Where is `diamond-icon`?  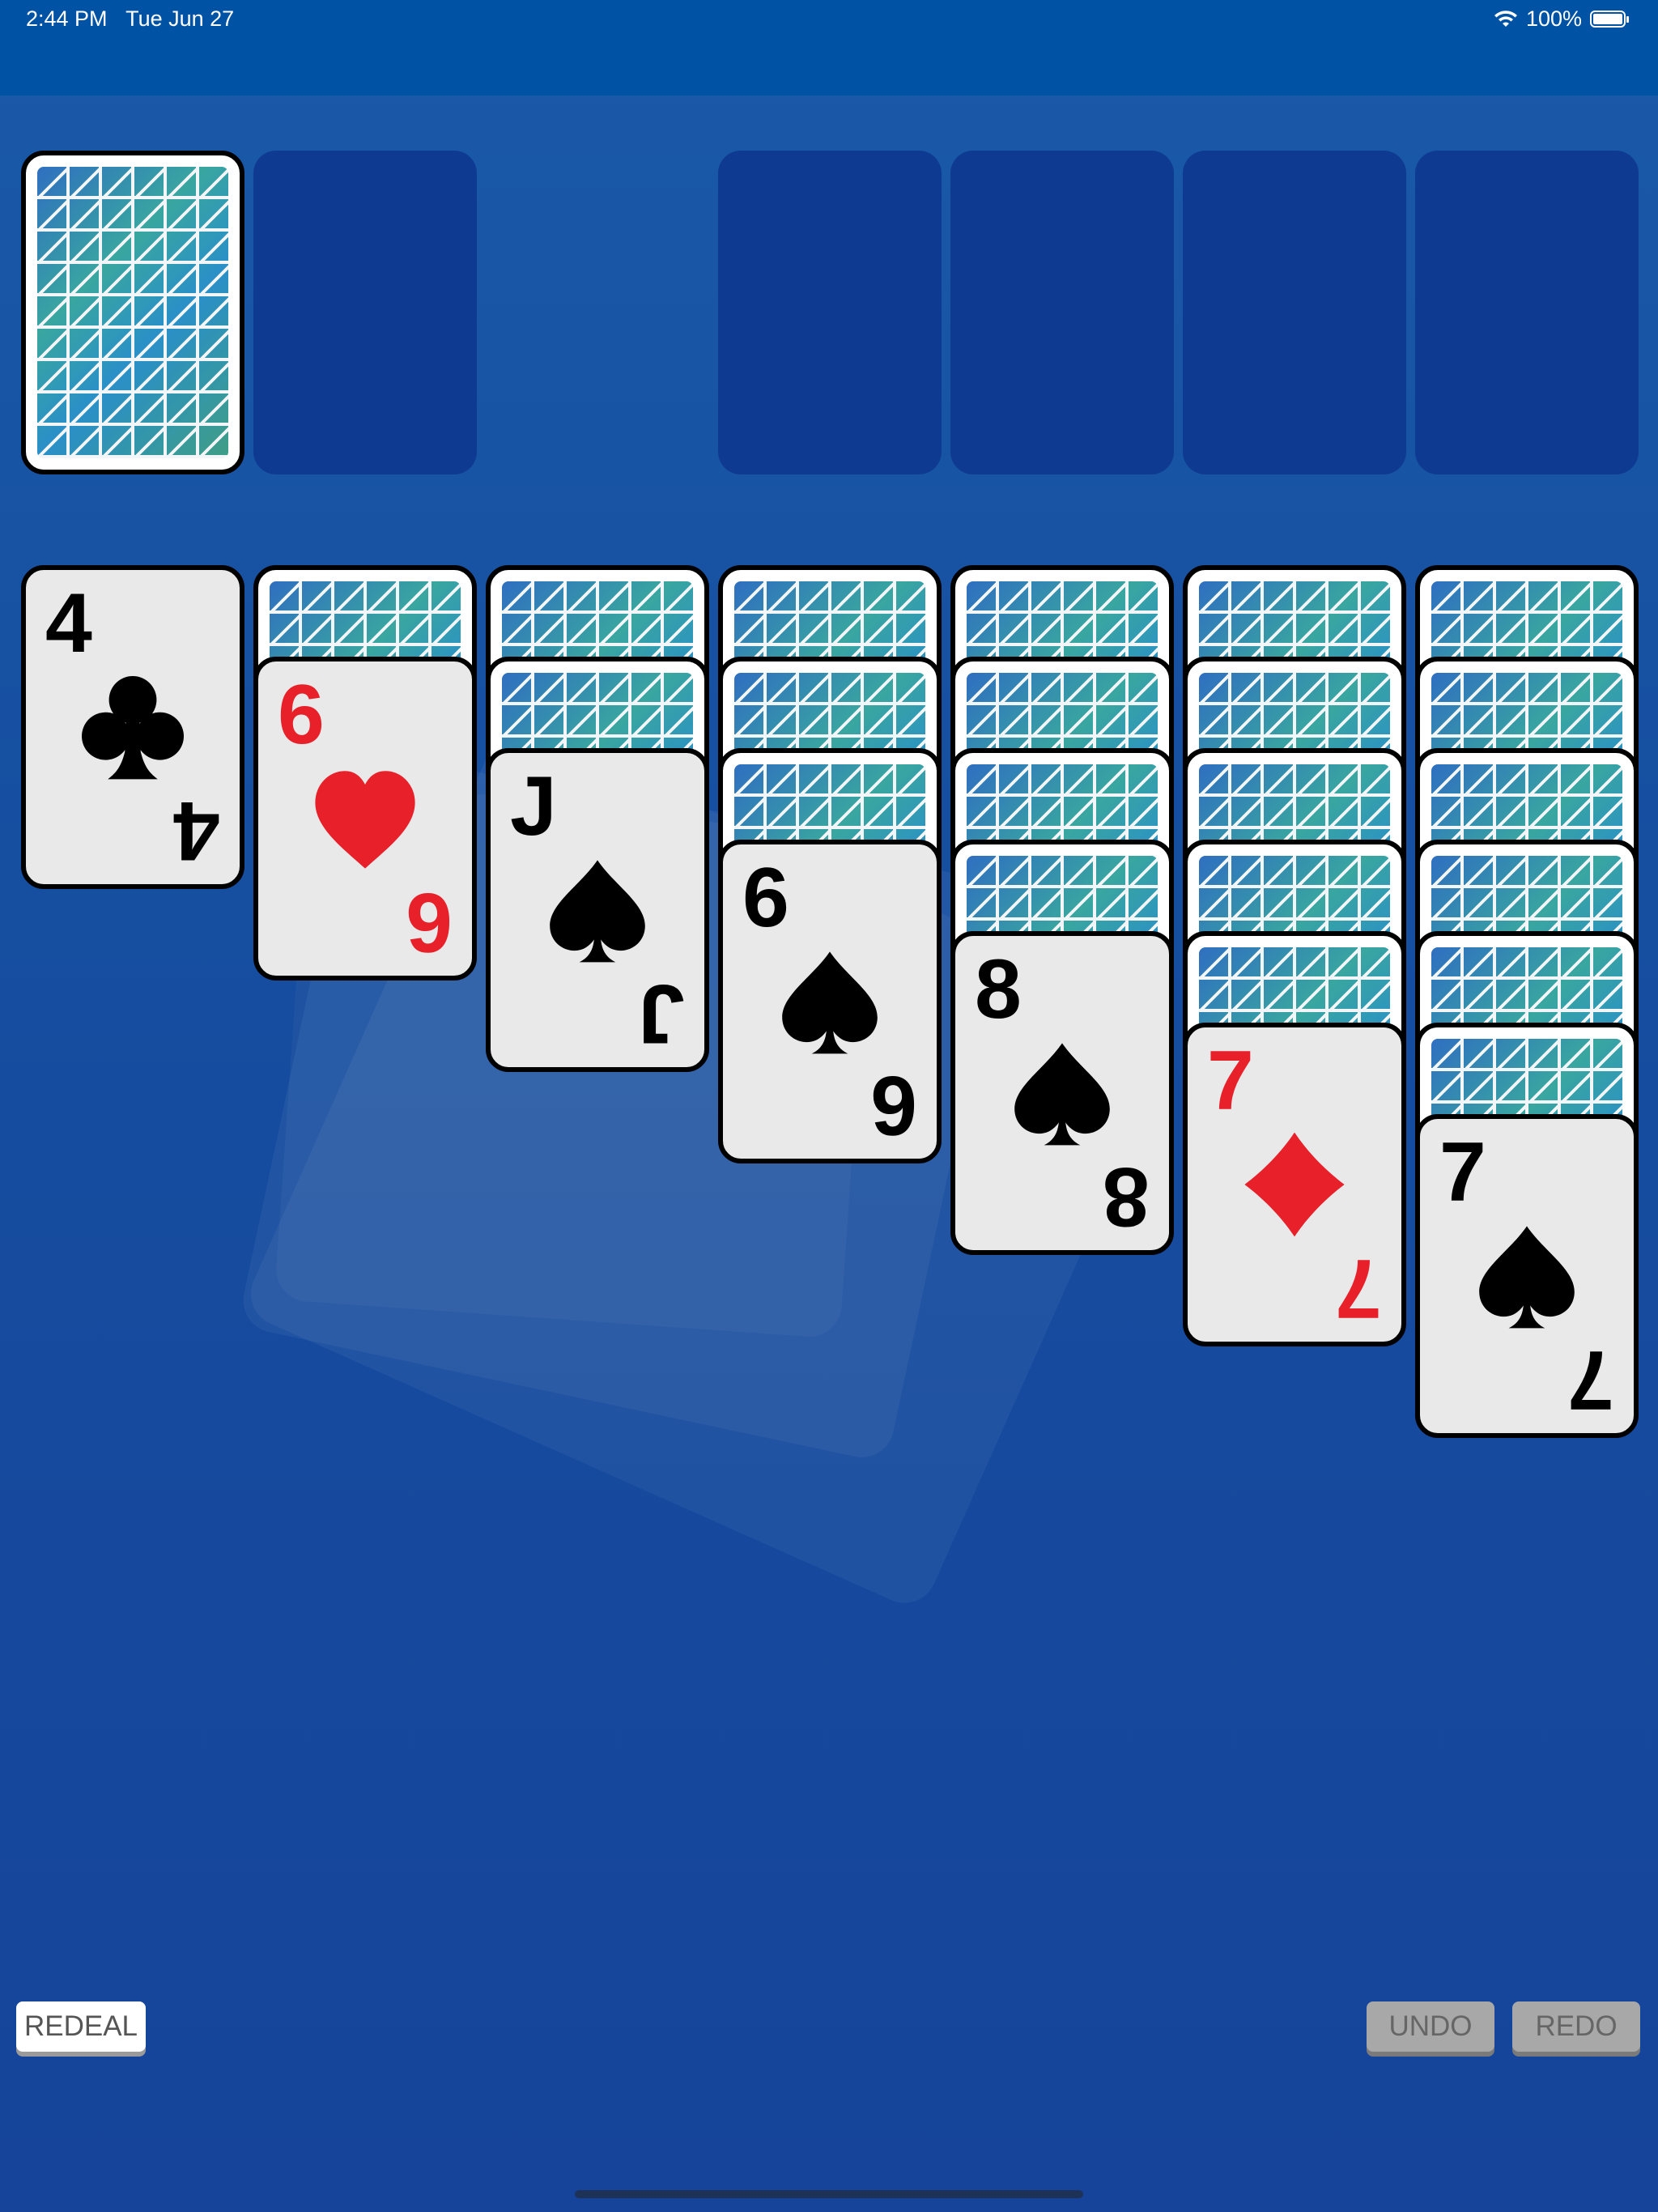 diamond-icon is located at coordinates (1294, 1185).